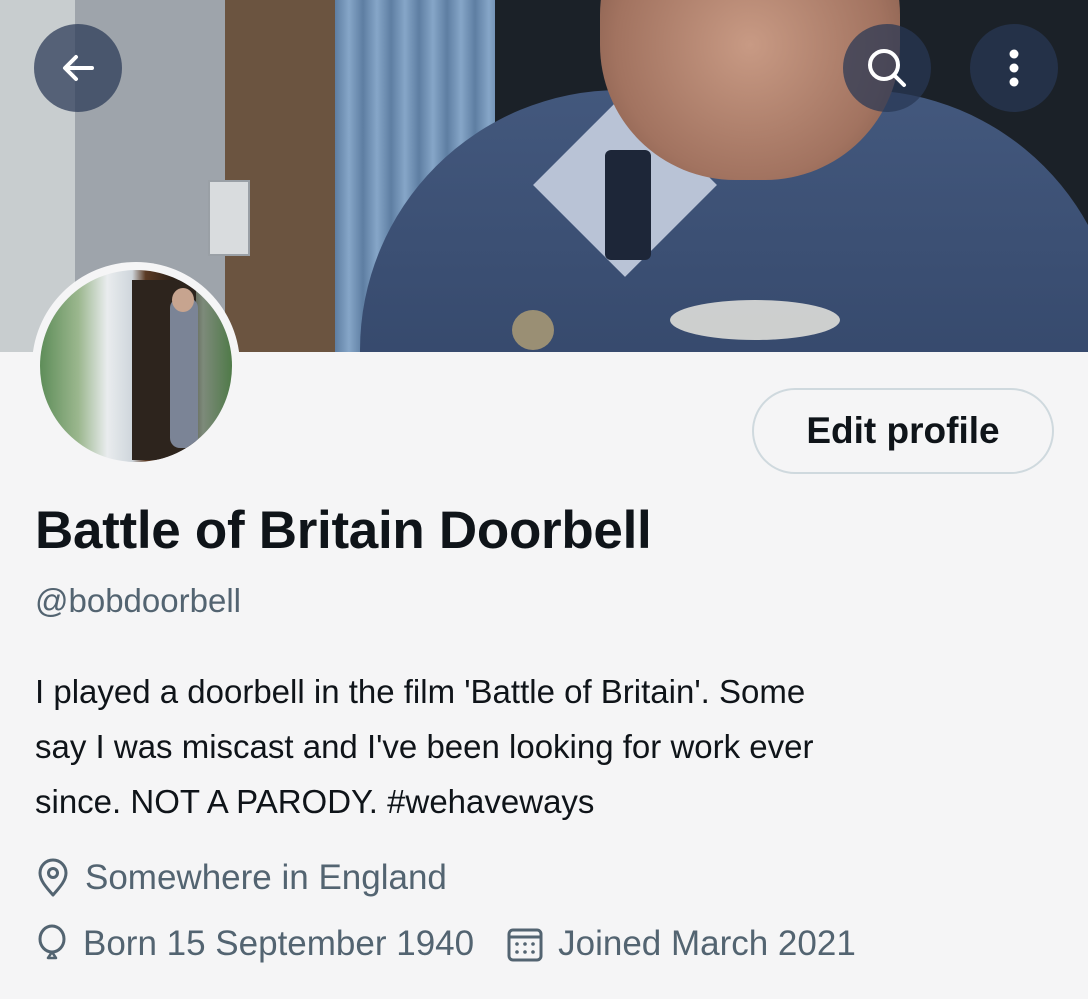 The height and width of the screenshot is (999, 1088). I want to click on avatar-head, so click(183, 300).